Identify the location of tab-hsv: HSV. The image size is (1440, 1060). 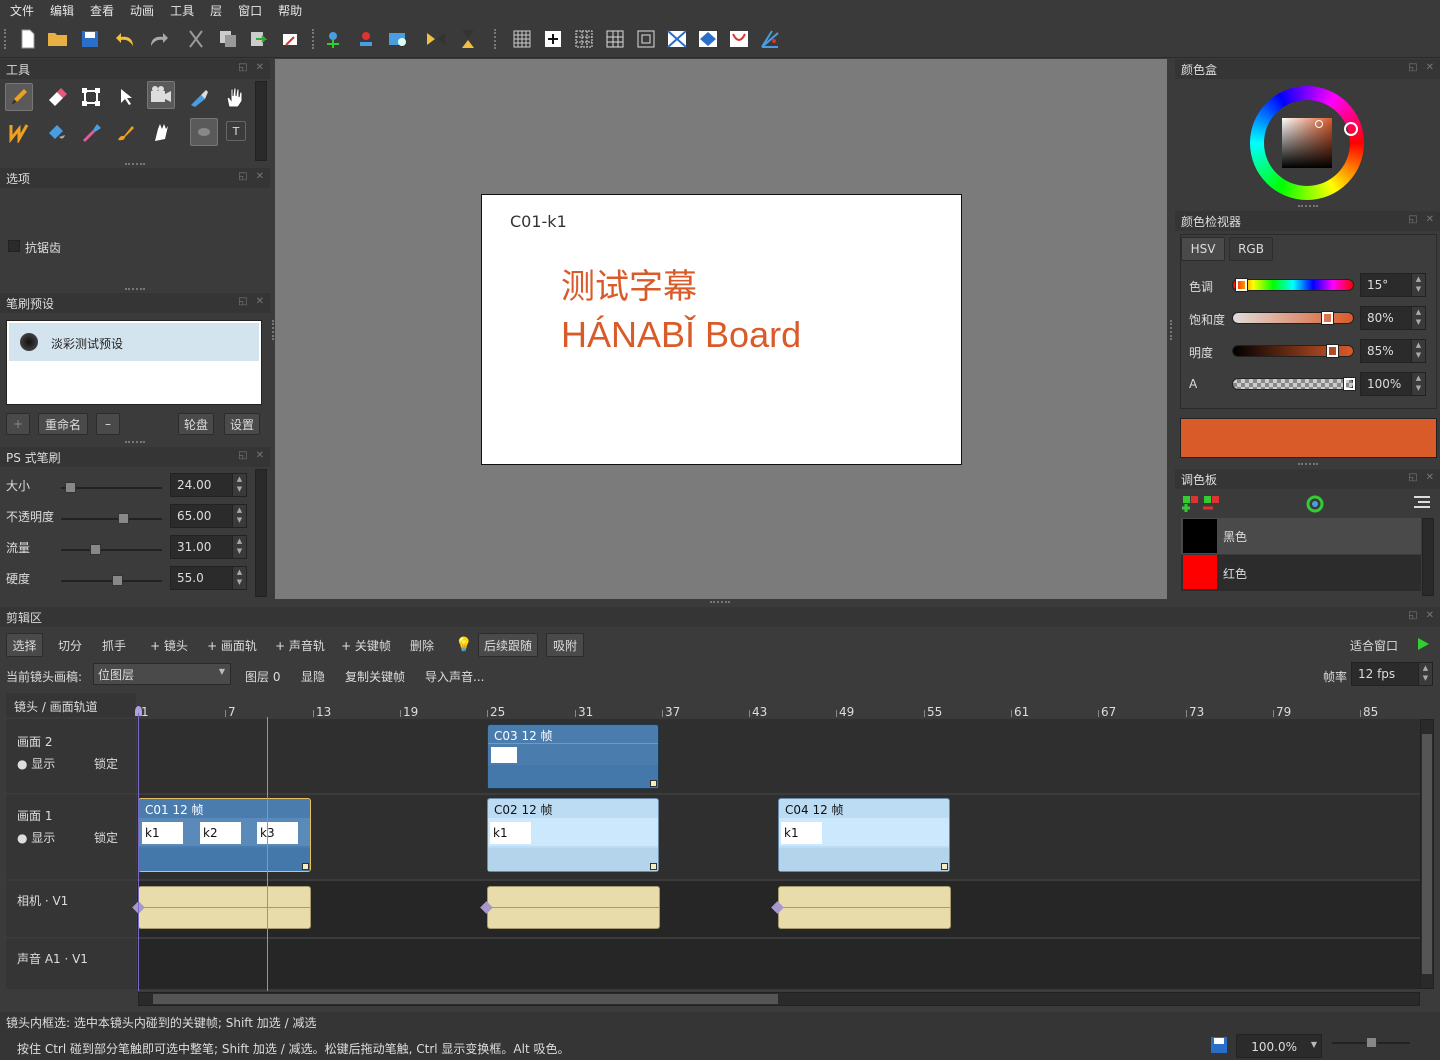
(1203, 249).